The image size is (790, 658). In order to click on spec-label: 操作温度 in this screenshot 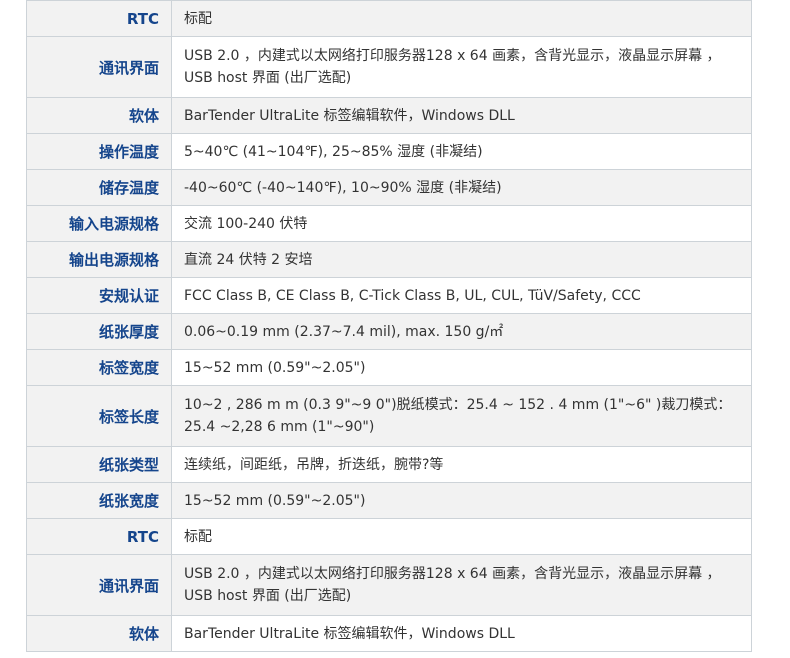, I will do `click(99, 151)`.